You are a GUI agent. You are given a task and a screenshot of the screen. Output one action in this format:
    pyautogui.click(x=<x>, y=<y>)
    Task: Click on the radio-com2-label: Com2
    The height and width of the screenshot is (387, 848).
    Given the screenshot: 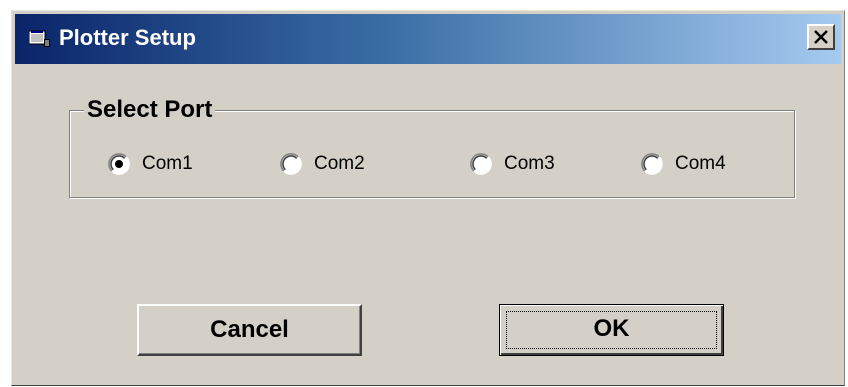 What is the action you would take?
    pyautogui.click(x=339, y=163)
    